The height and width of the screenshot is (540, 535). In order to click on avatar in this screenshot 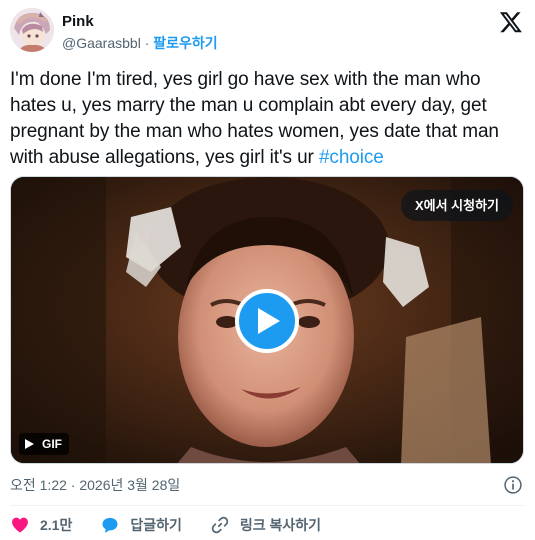, I will do `click(32, 30)`.